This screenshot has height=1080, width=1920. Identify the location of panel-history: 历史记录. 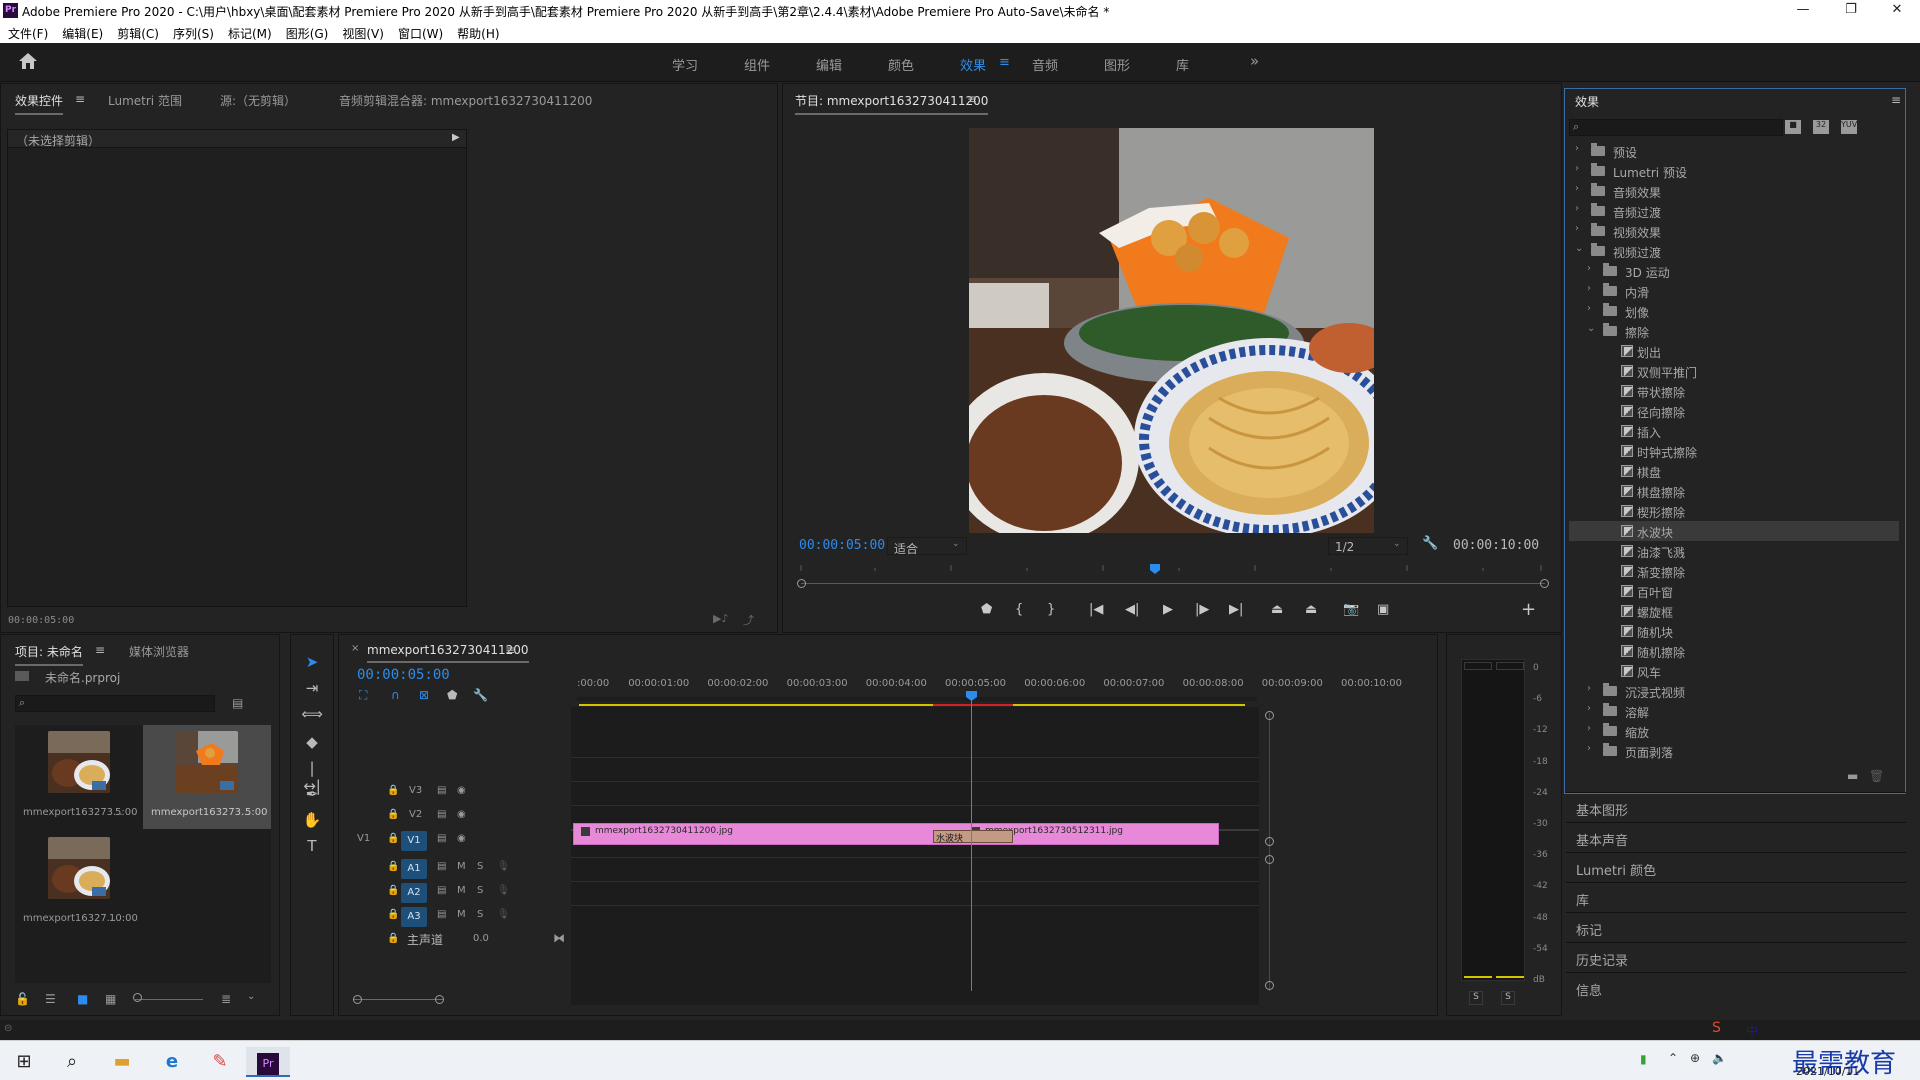
(1736, 956).